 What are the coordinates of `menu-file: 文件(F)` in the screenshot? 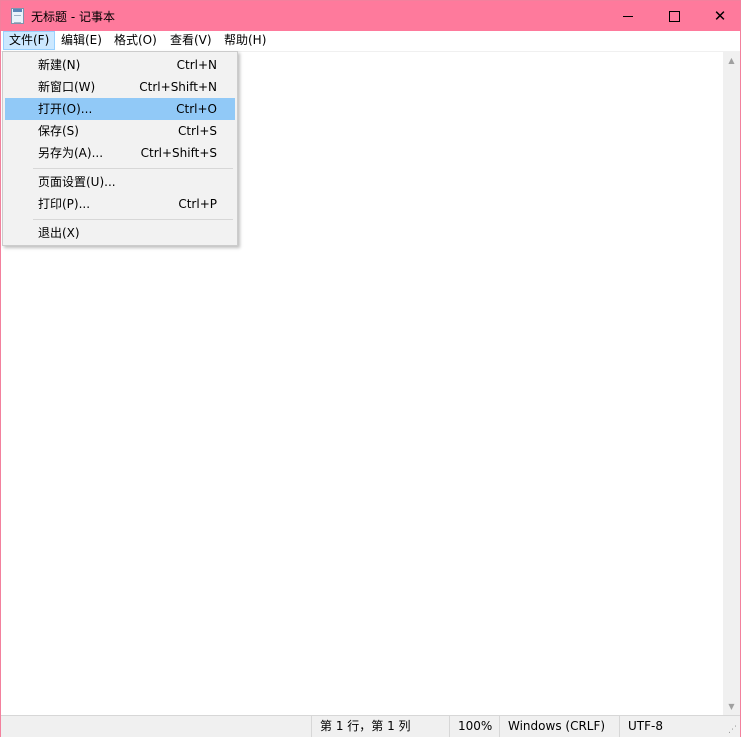 It's located at (29, 40).